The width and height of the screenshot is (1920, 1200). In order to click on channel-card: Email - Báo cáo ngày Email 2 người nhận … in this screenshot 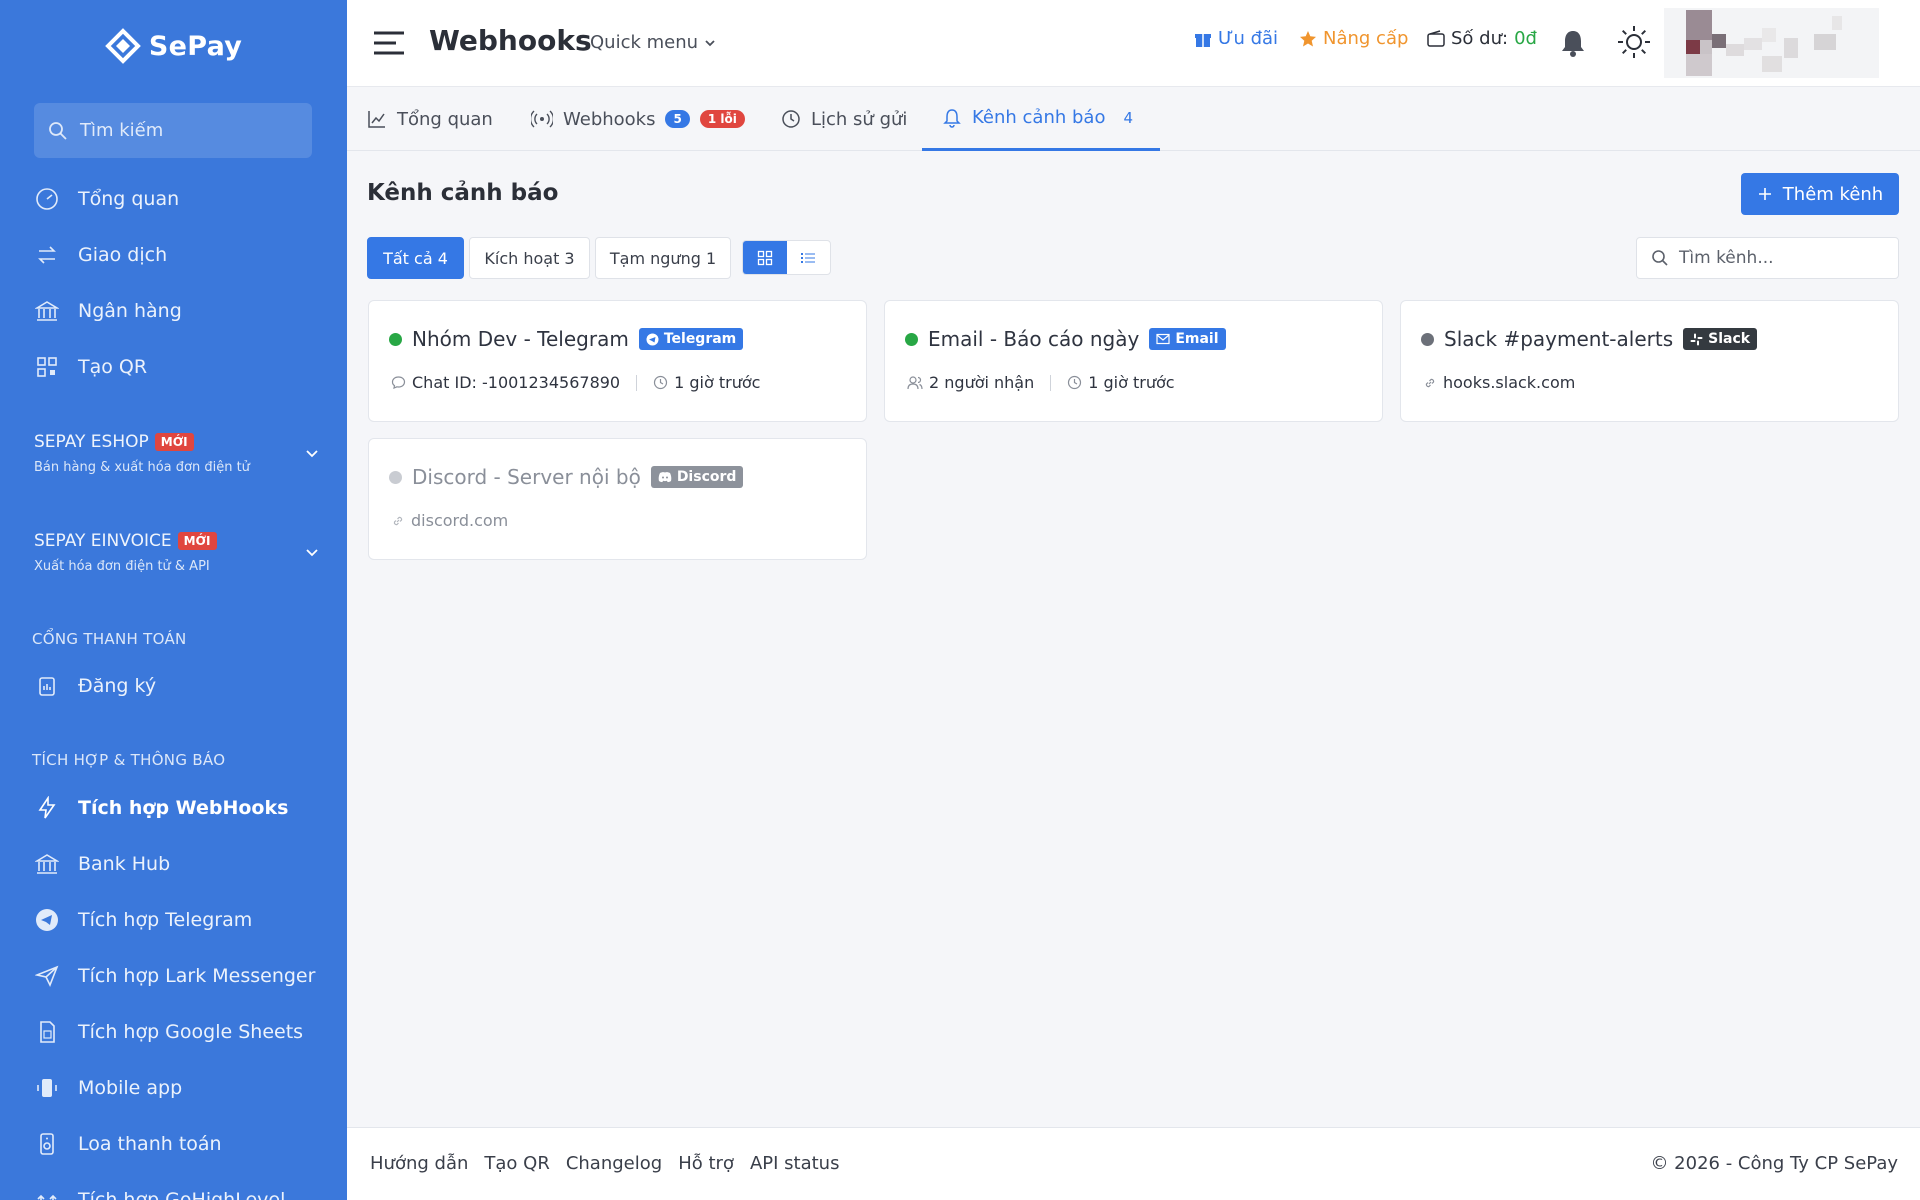, I will do `click(1133, 361)`.